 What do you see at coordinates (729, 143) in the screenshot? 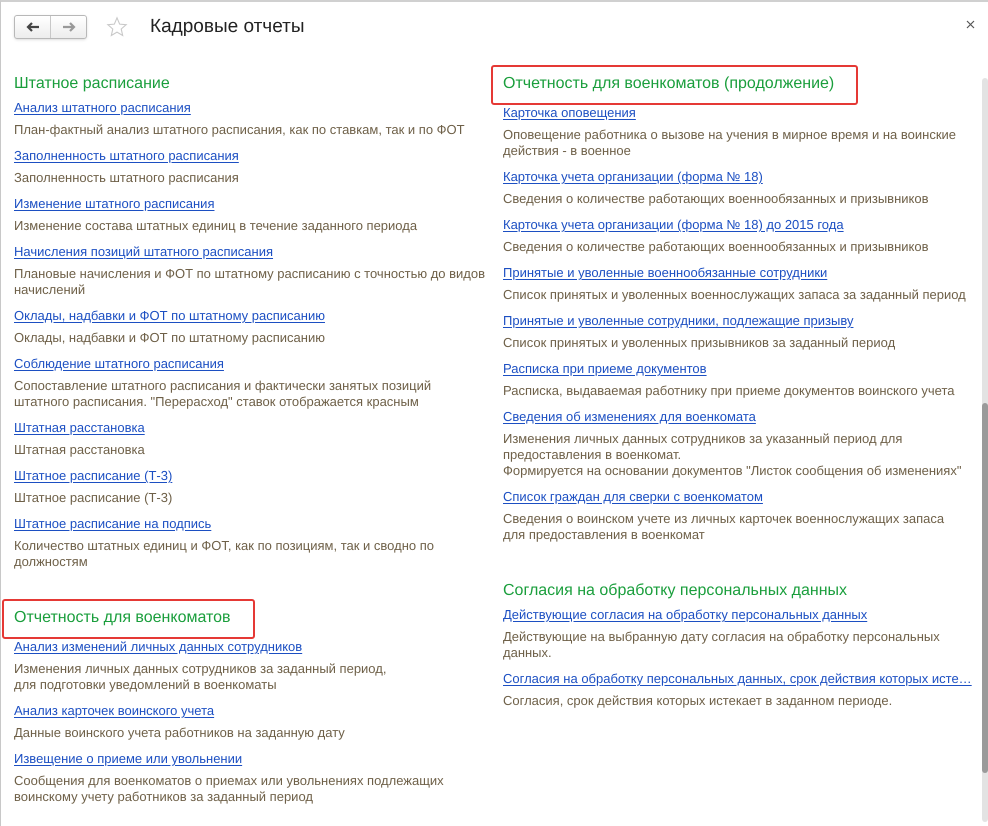
I see `report-description: Оповещение работника о вызове на учения в мирное время и на воинские действия - в военное` at bounding box center [729, 143].